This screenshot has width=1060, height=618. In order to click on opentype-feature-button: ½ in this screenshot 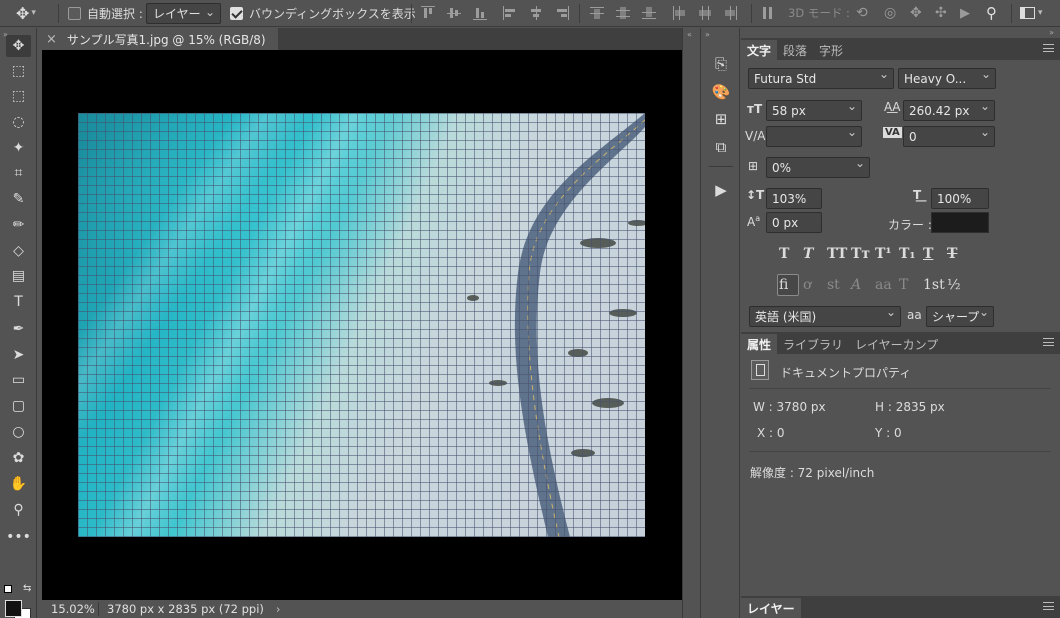, I will do `click(954, 285)`.